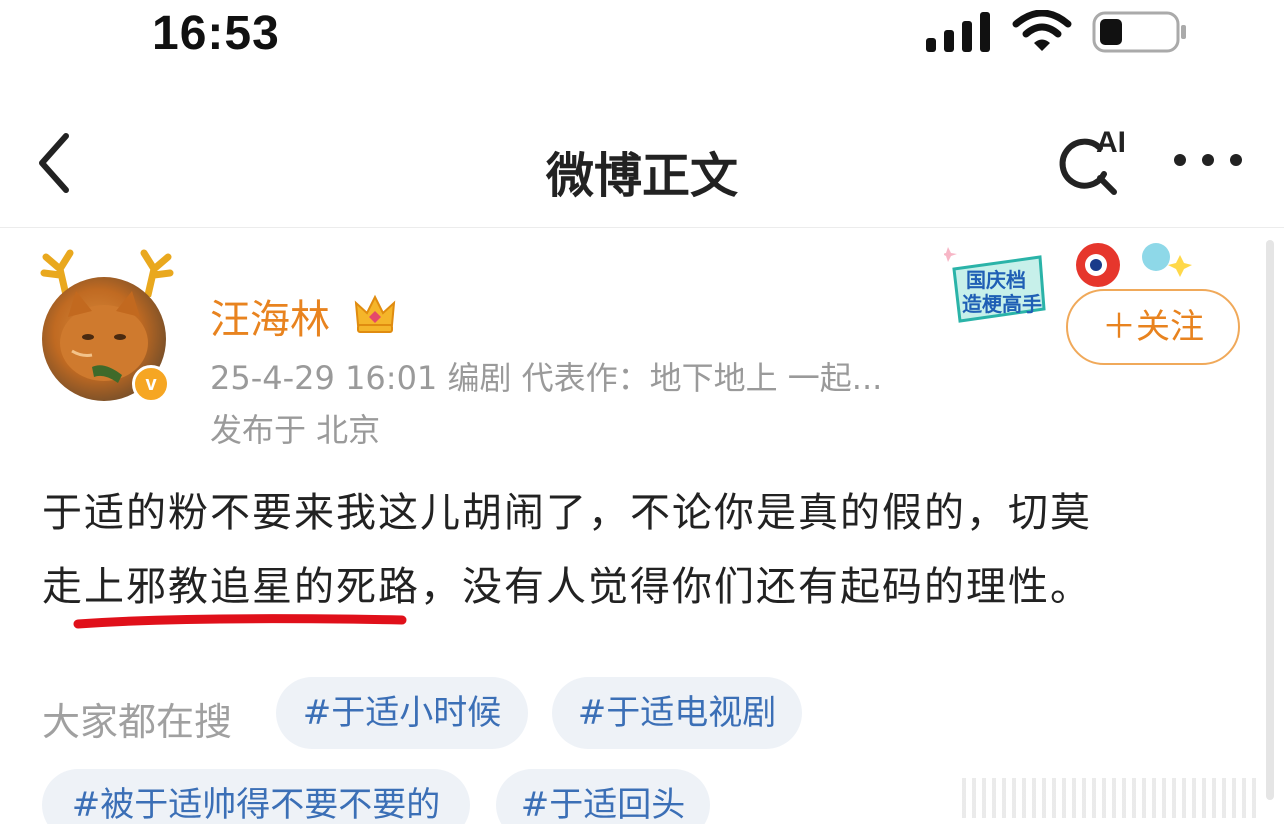 The height and width of the screenshot is (824, 1284). I want to click on more-button, so click(1208, 160).